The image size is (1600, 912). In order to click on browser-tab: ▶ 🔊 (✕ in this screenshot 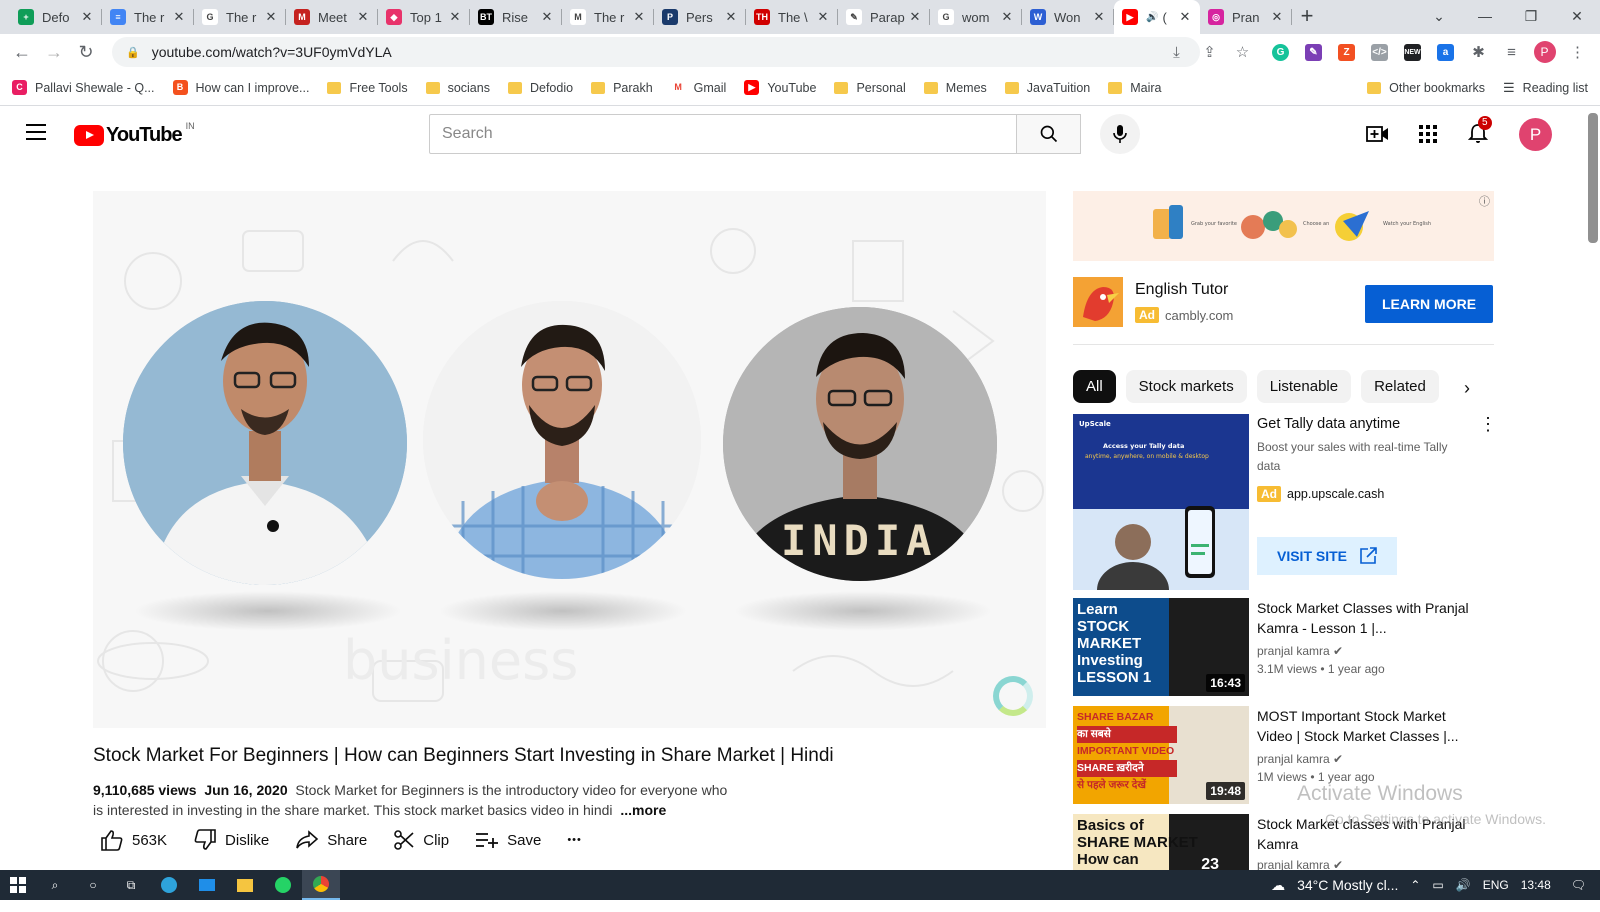, I will do `click(1157, 17)`.